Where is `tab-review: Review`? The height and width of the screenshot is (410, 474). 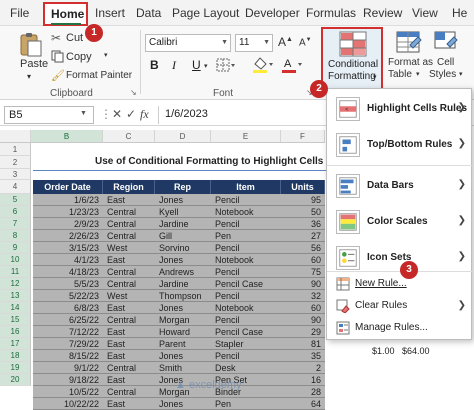
tab-review: Review is located at coordinates (382, 13).